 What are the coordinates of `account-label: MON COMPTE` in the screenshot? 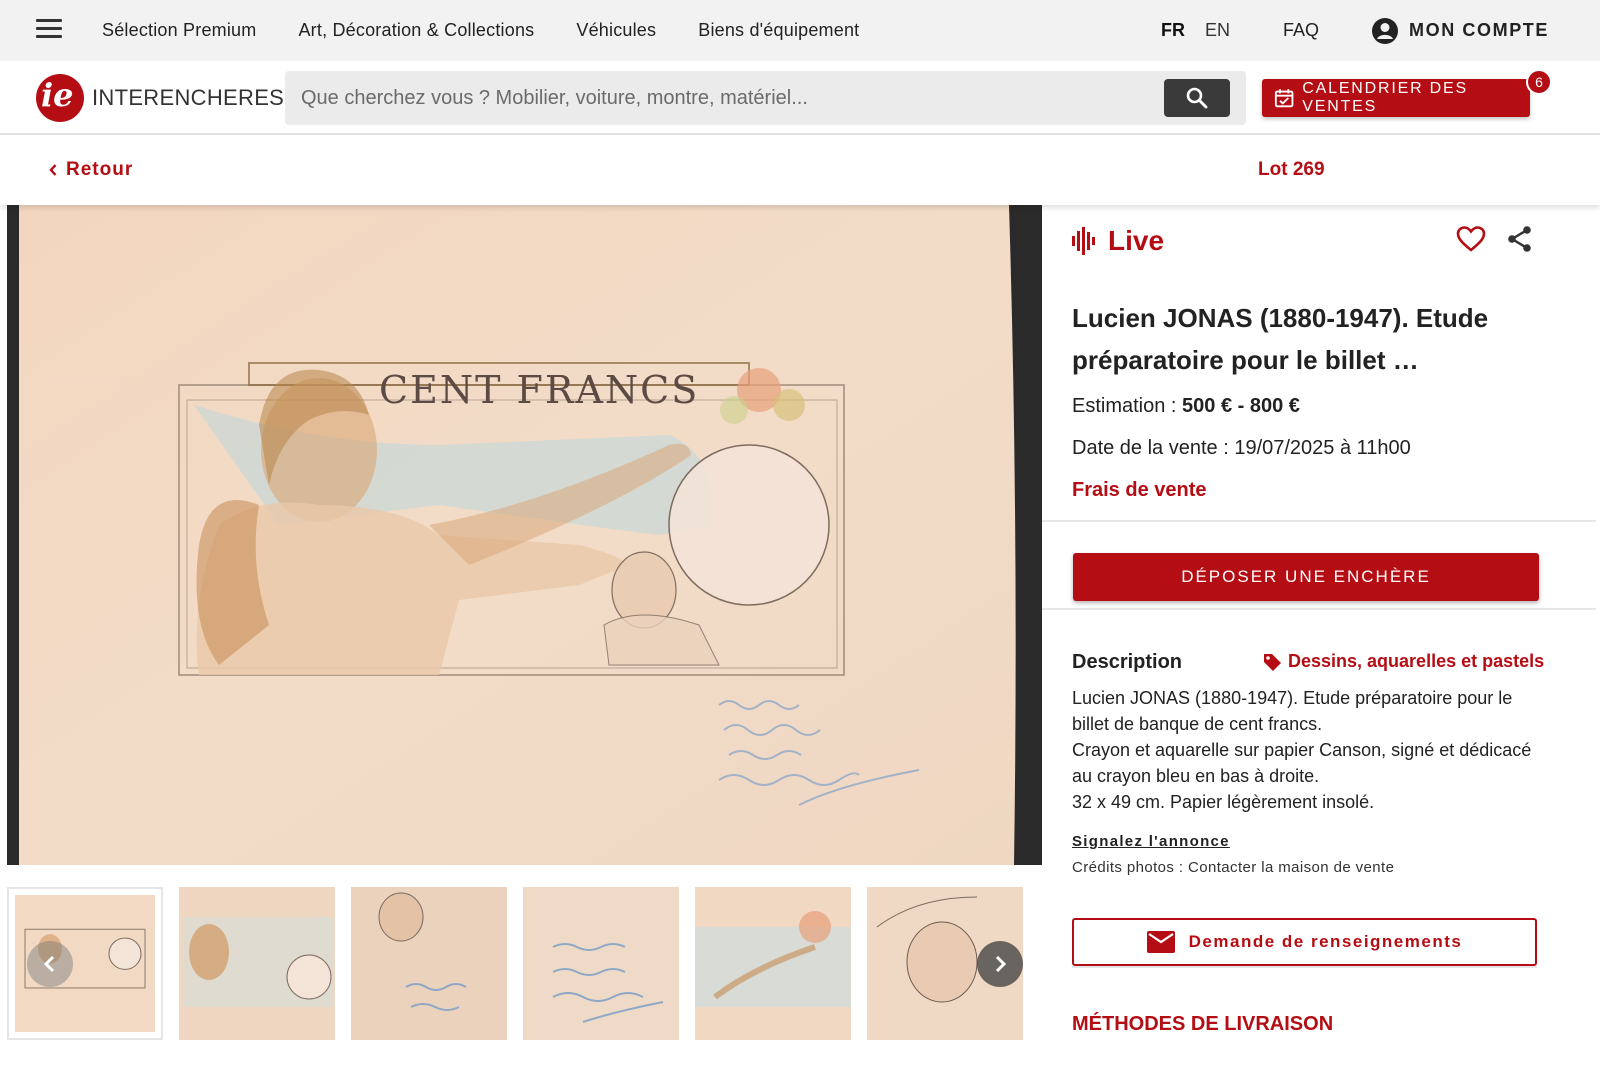 It's located at (1479, 30).